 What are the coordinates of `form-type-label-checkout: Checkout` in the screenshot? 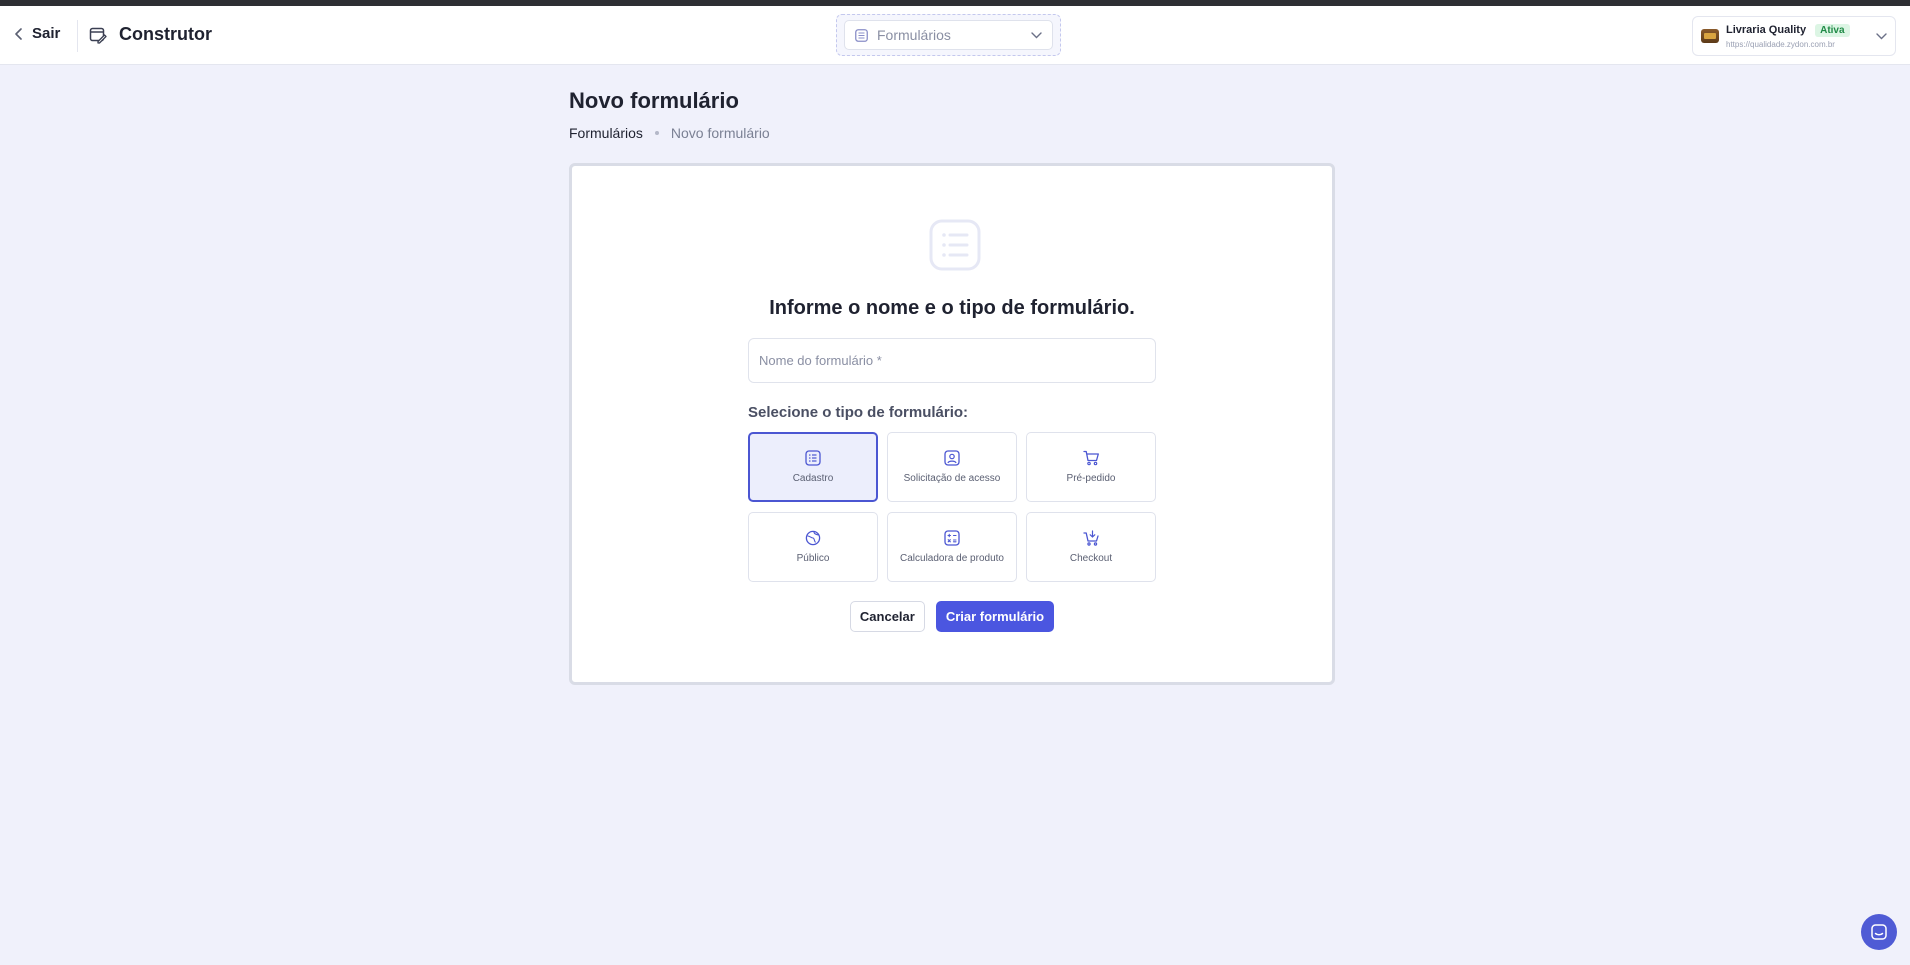 It's located at (1091, 558).